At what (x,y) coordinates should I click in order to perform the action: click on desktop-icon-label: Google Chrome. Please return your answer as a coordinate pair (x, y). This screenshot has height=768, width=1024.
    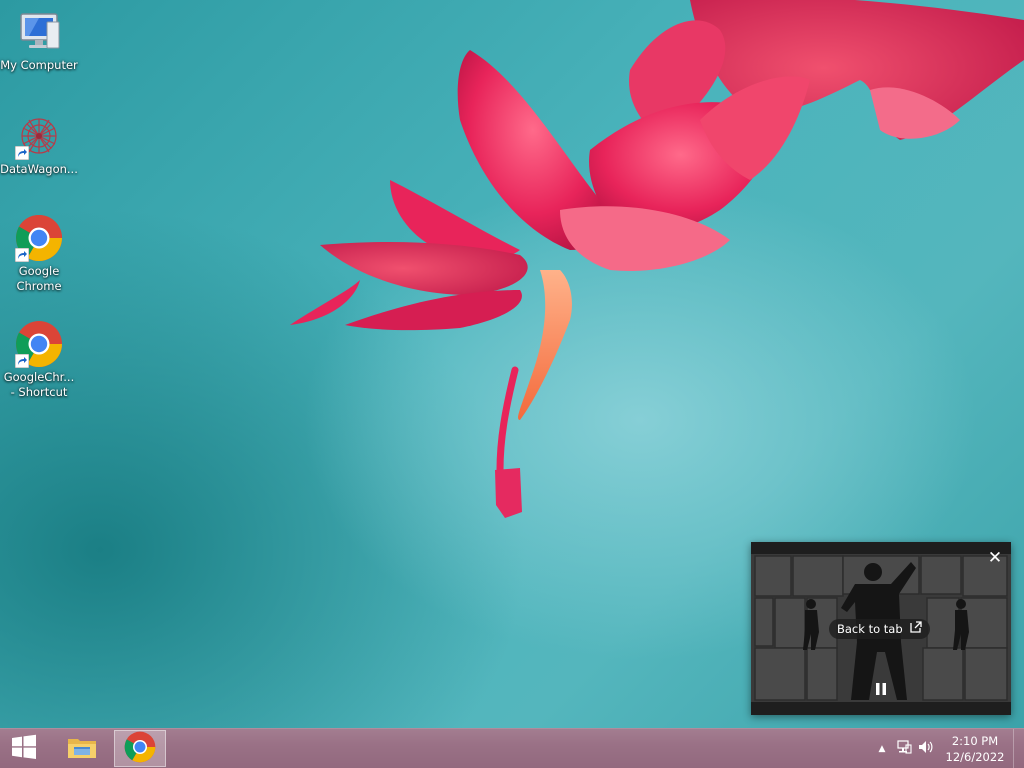
    Looking at the image, I should click on (39, 278).